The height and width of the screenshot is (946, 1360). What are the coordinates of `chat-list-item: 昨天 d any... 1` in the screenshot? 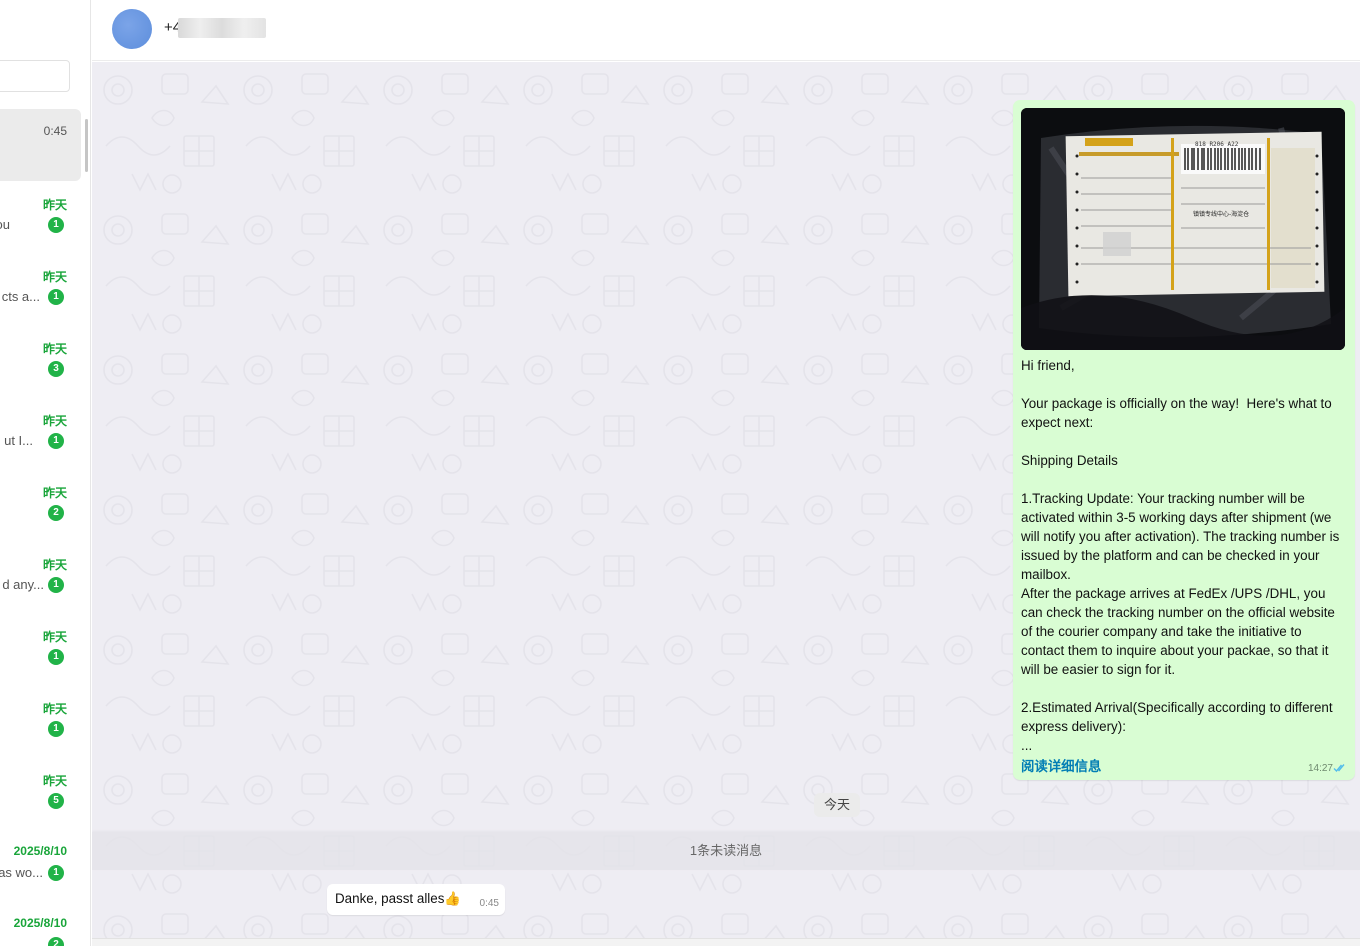 It's located at (40, 577).